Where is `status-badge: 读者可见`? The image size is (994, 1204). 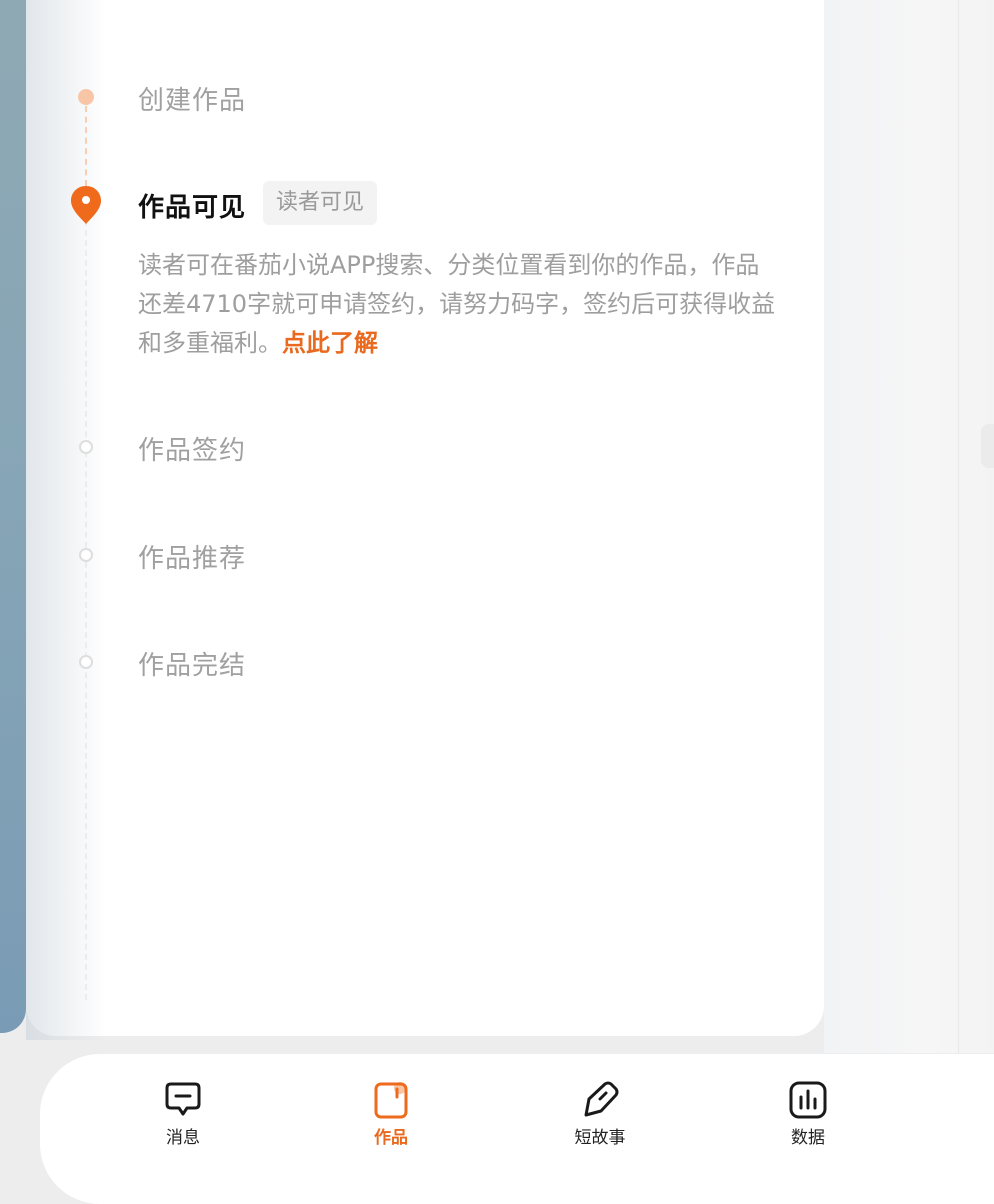
status-badge: 读者可见 is located at coordinates (320, 203).